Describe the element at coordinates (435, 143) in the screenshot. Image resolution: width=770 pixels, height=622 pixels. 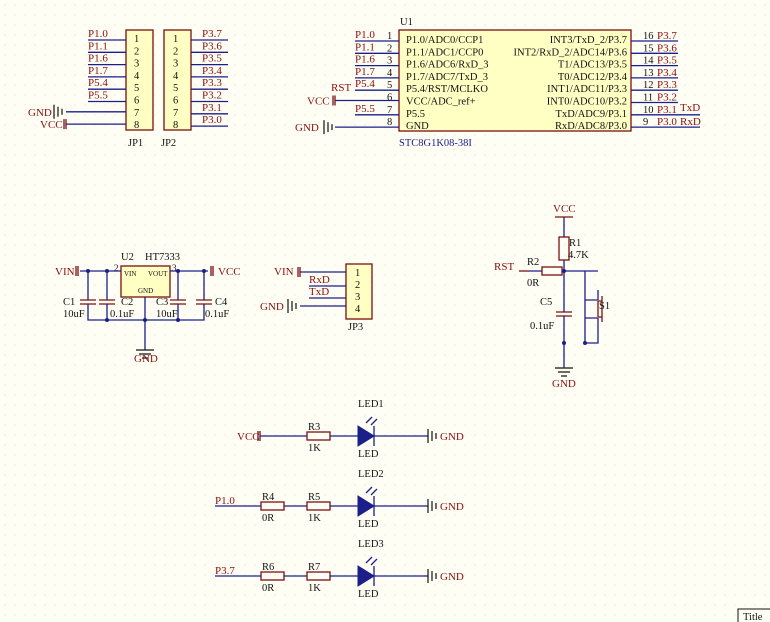
I see `mcu-u1-part: STC8G1K08-38I` at that location.